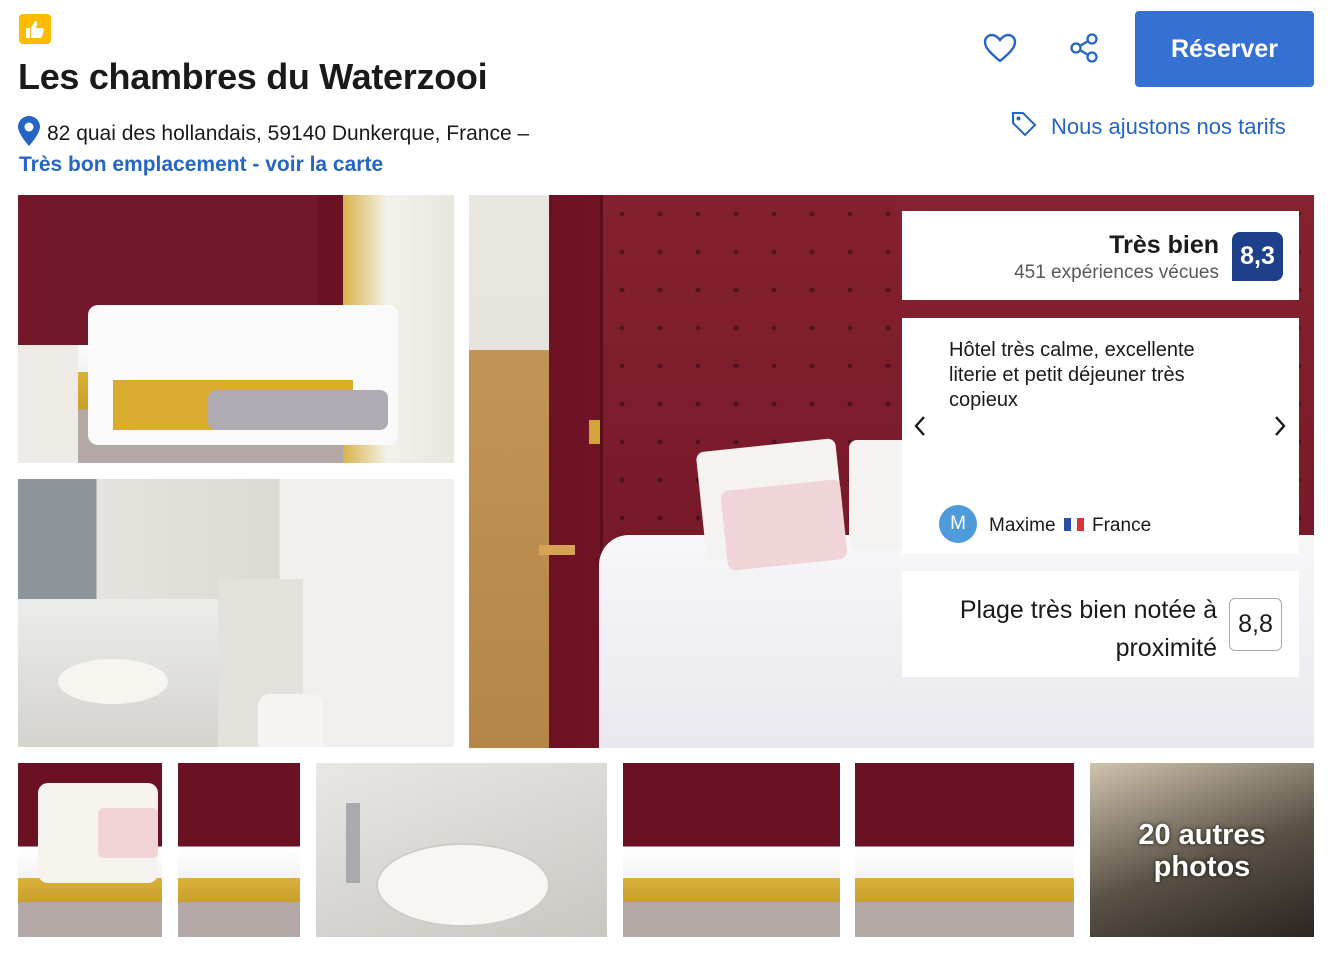 The width and height of the screenshot is (1330, 956). What do you see at coordinates (1074, 524) in the screenshot?
I see `france-flag-icon` at bounding box center [1074, 524].